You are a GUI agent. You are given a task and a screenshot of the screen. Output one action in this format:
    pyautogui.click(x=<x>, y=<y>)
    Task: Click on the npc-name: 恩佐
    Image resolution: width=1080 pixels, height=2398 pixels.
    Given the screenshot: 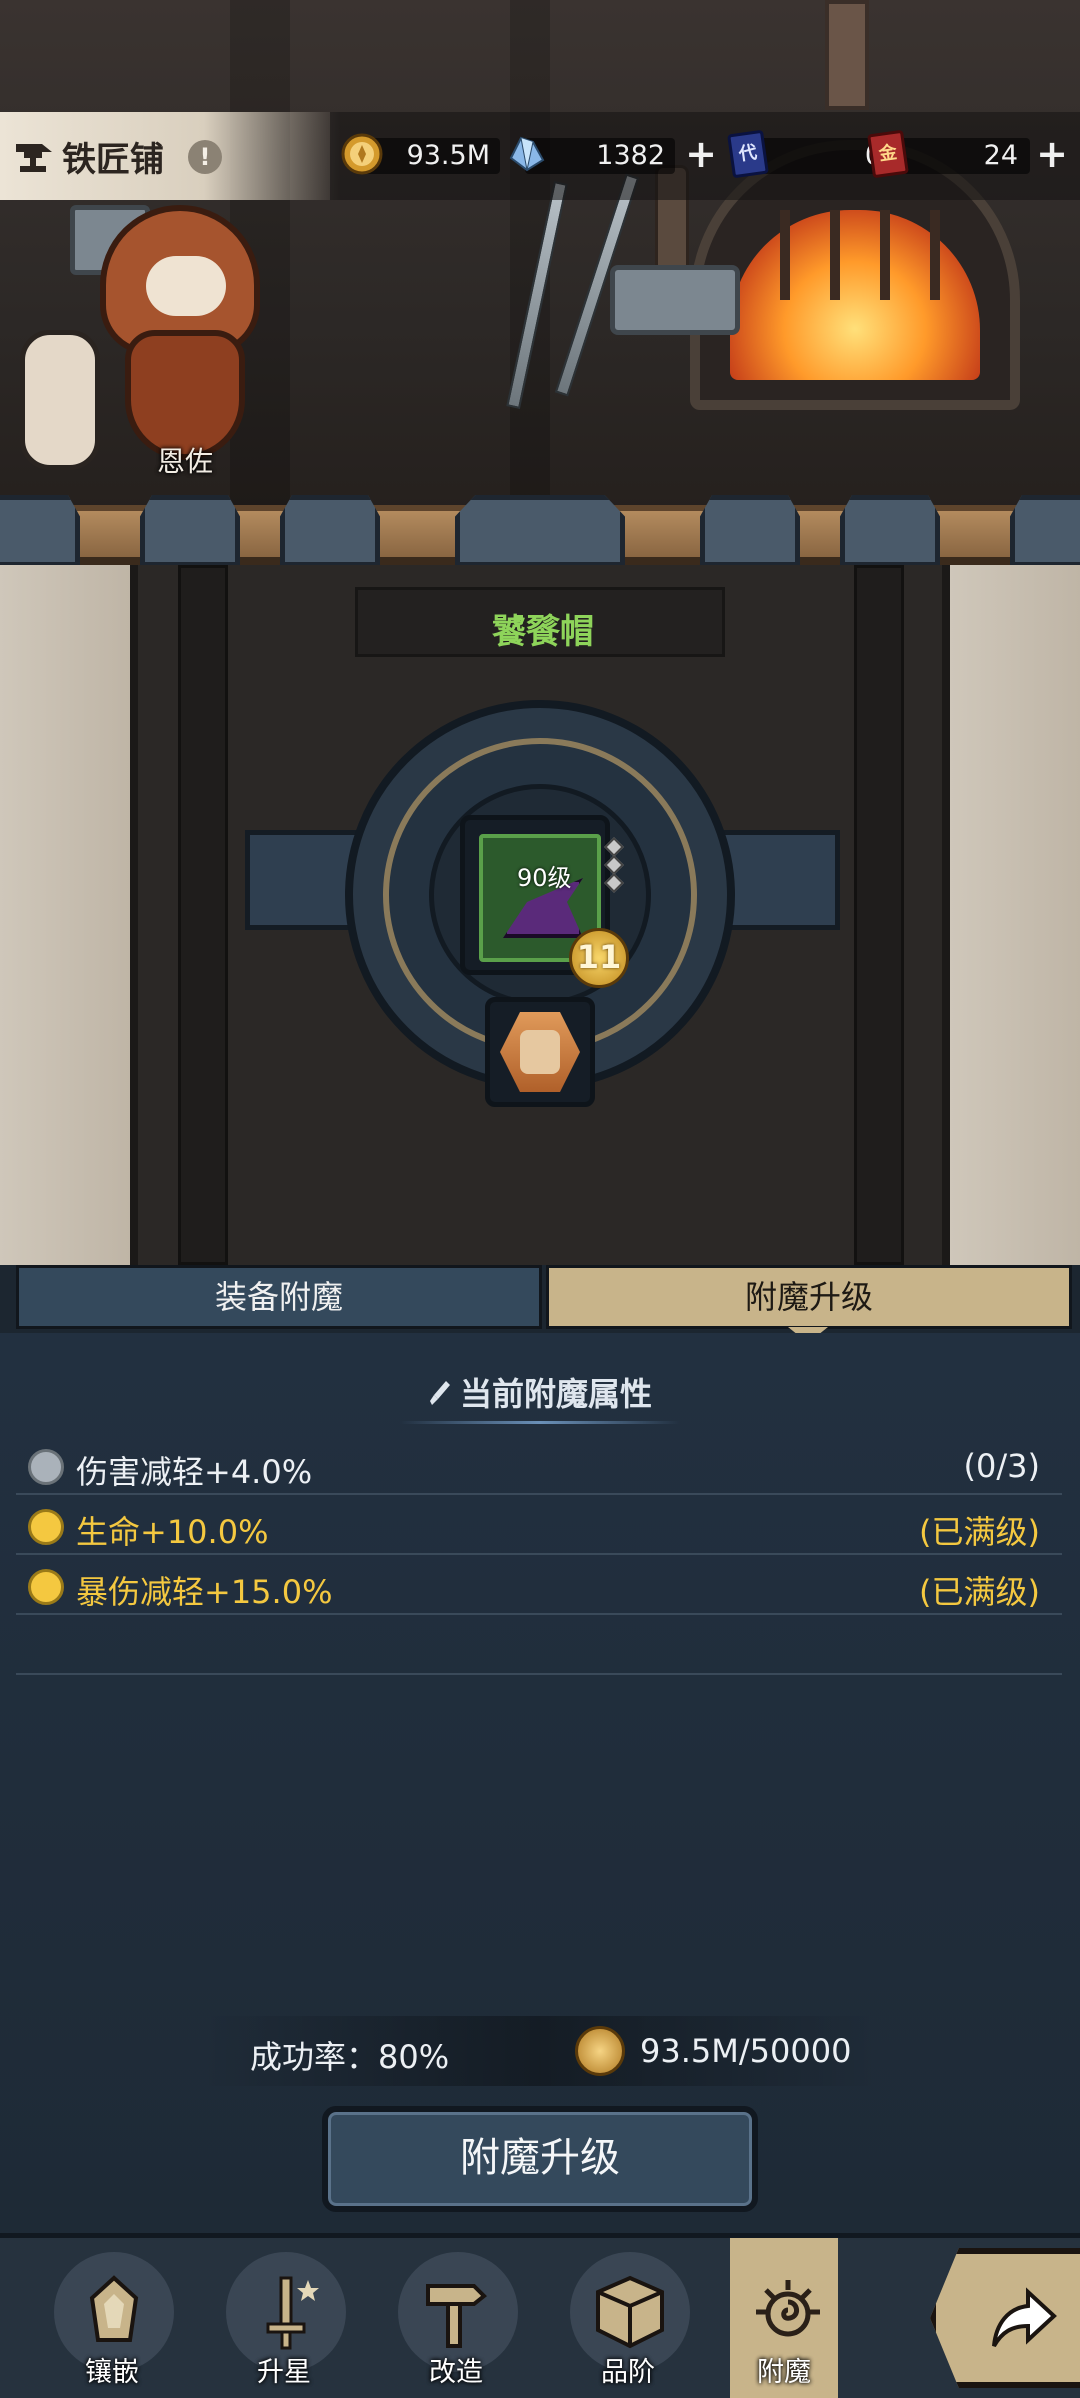 What is the action you would take?
    pyautogui.click(x=184, y=461)
    